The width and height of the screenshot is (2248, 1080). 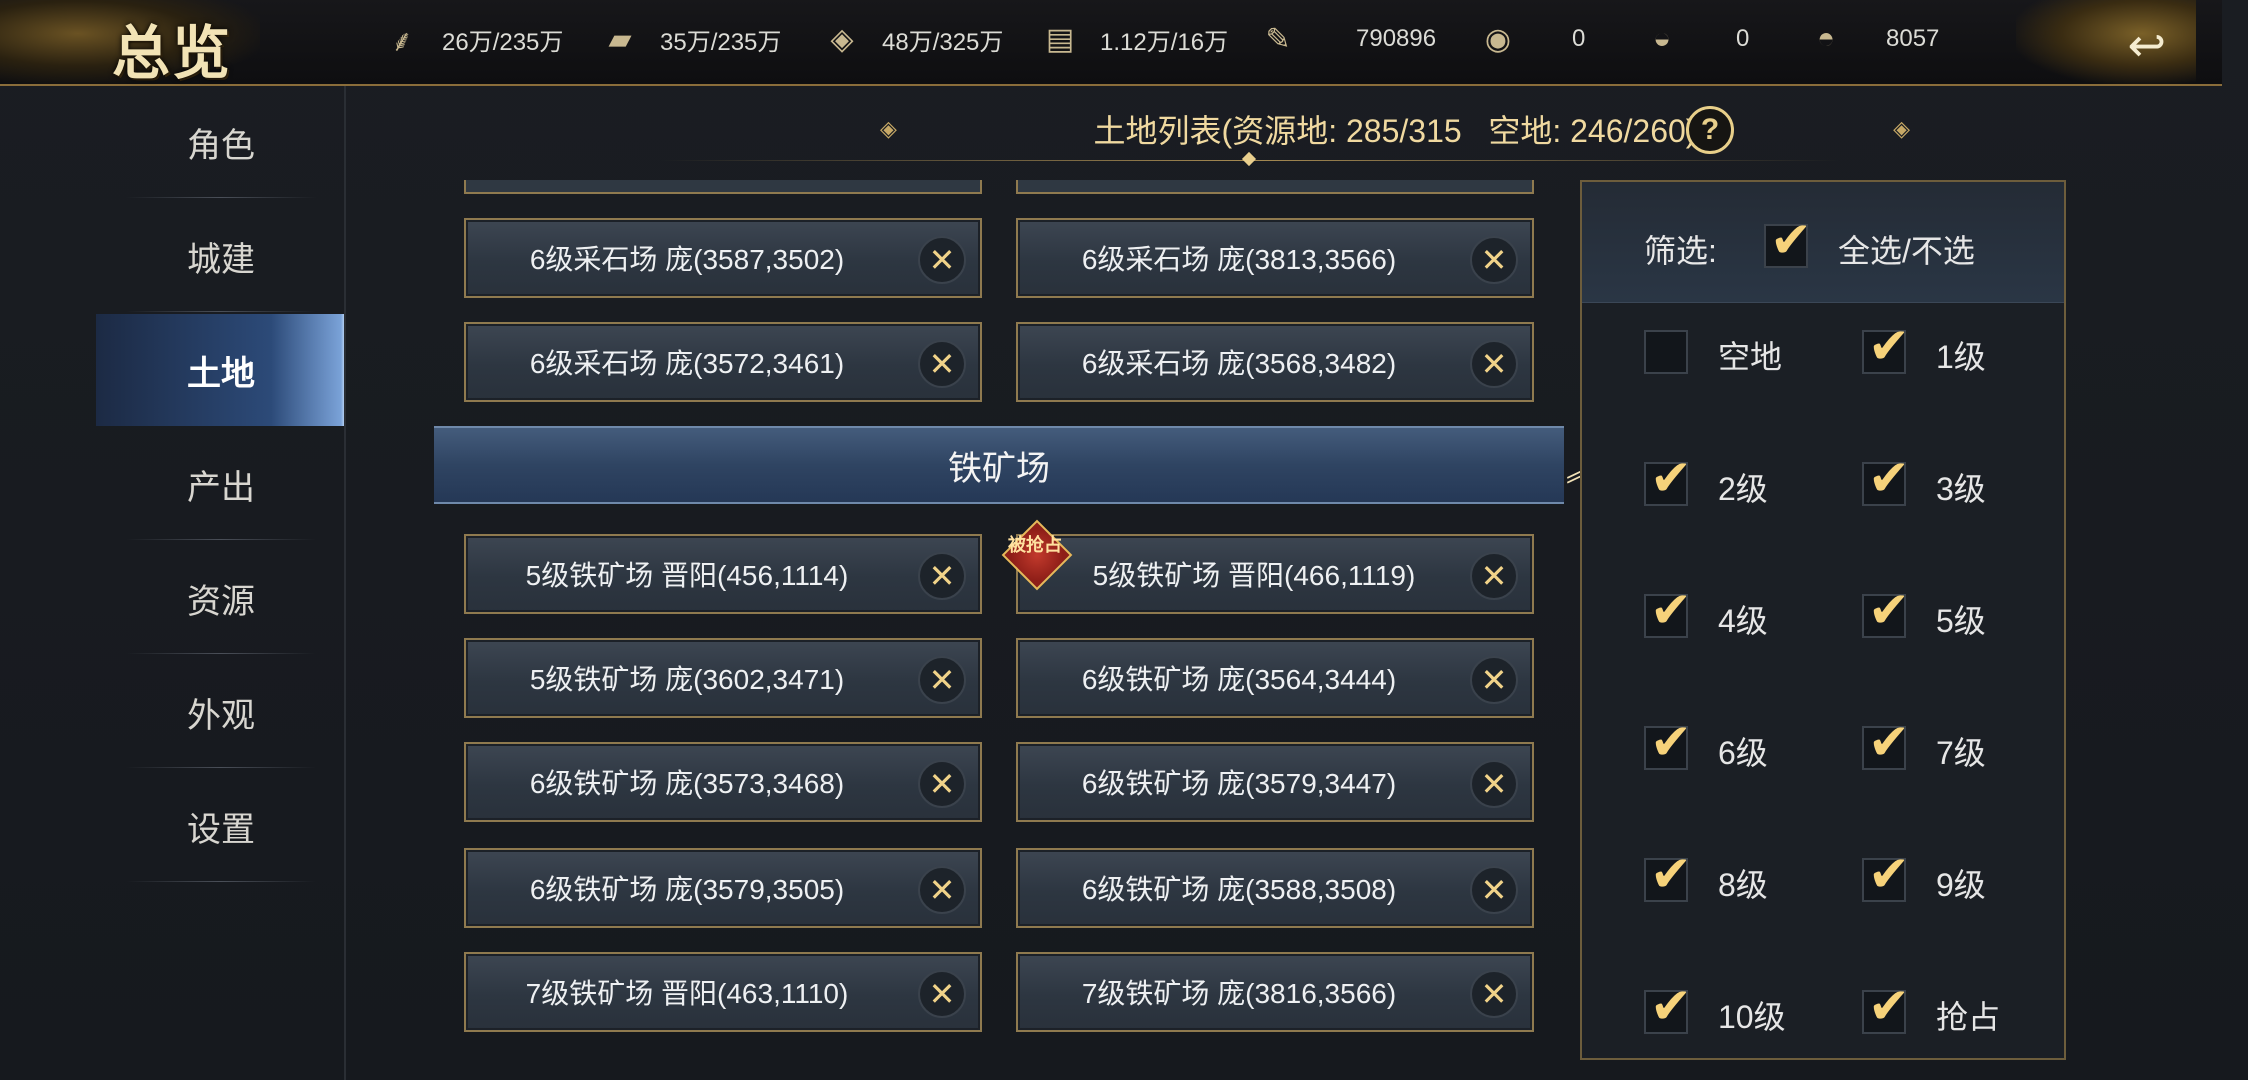 I want to click on filter-checkbox-level-10: ✔, so click(x=1668, y=1006).